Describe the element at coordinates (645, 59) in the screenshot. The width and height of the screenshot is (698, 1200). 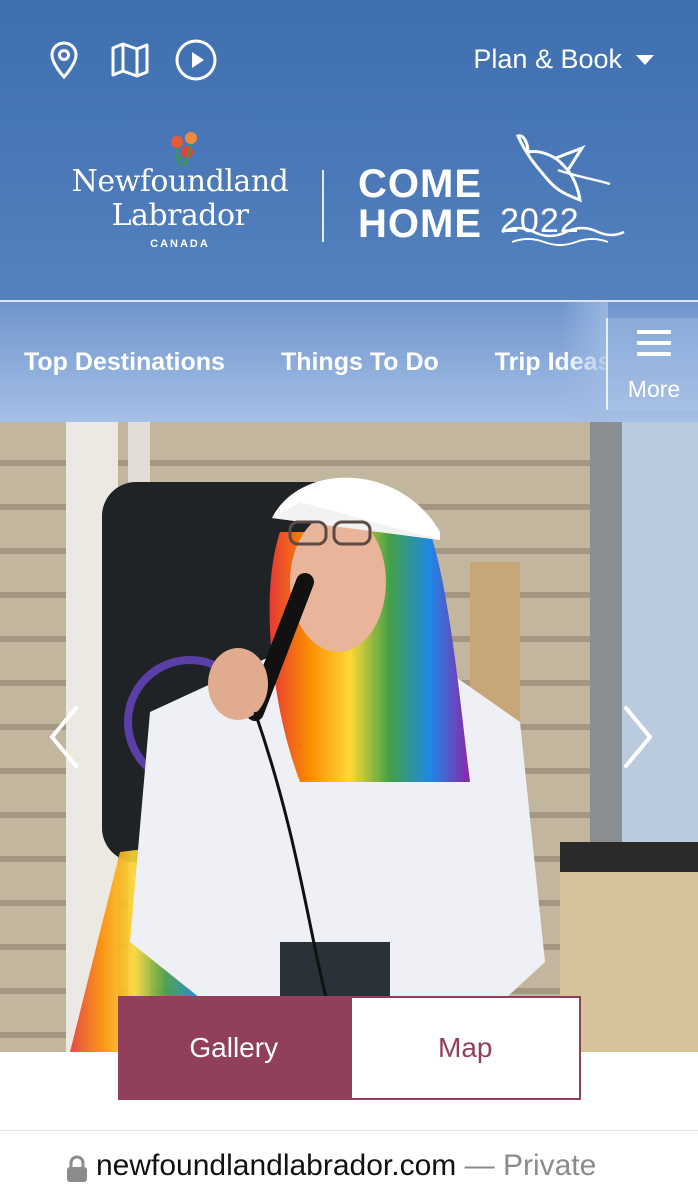
I see `caret-down-icon` at that location.